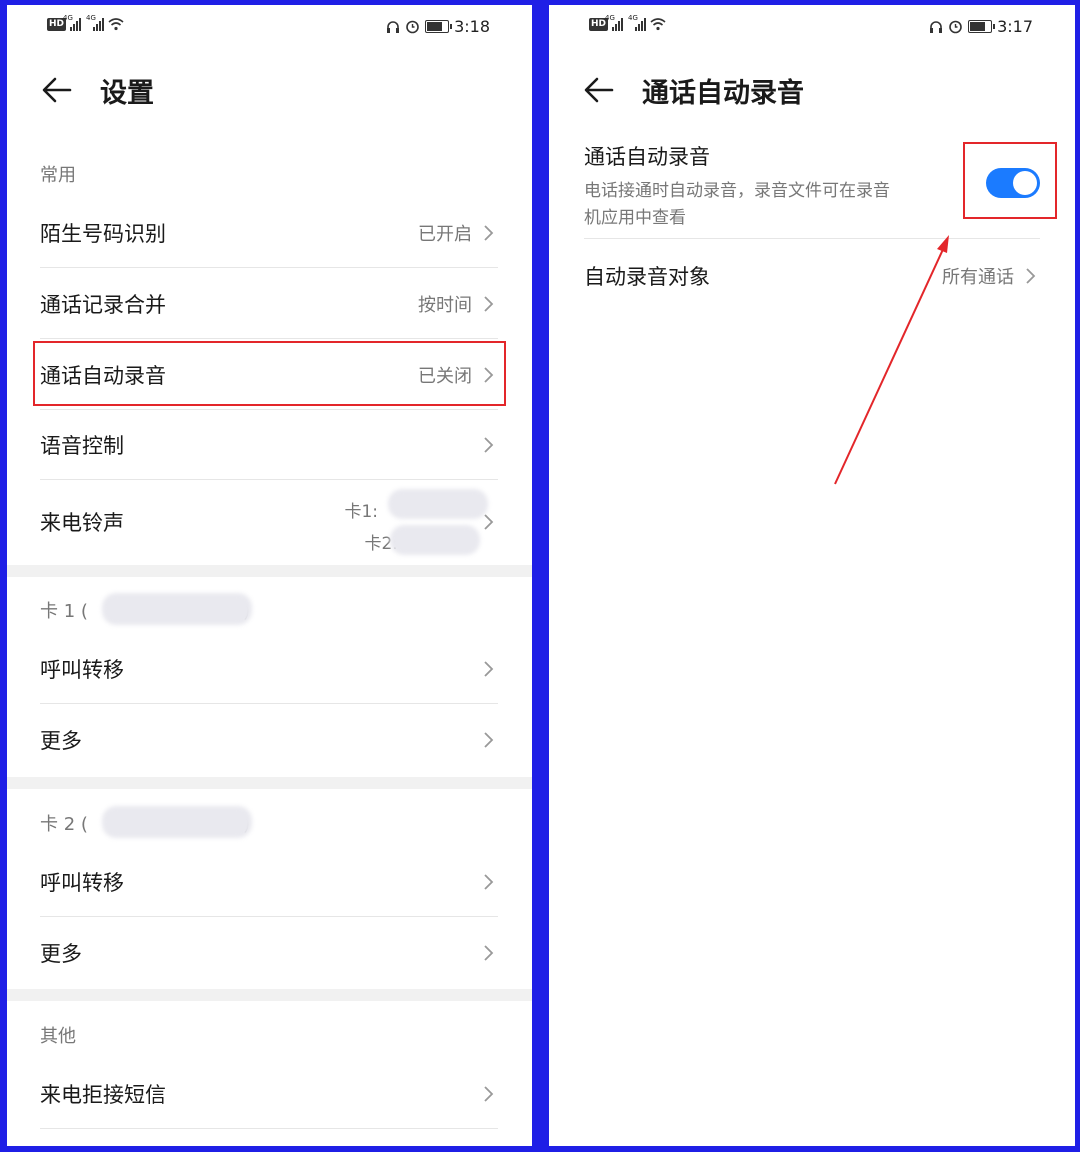 The image size is (1080, 1152). What do you see at coordinates (439, 26) in the screenshot?
I see `battery-icon` at bounding box center [439, 26].